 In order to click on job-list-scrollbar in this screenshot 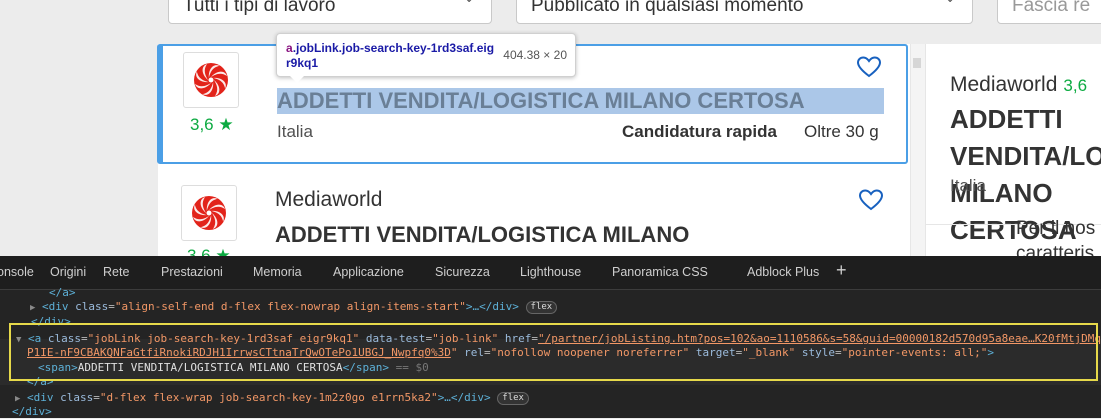, I will do `click(917, 150)`.